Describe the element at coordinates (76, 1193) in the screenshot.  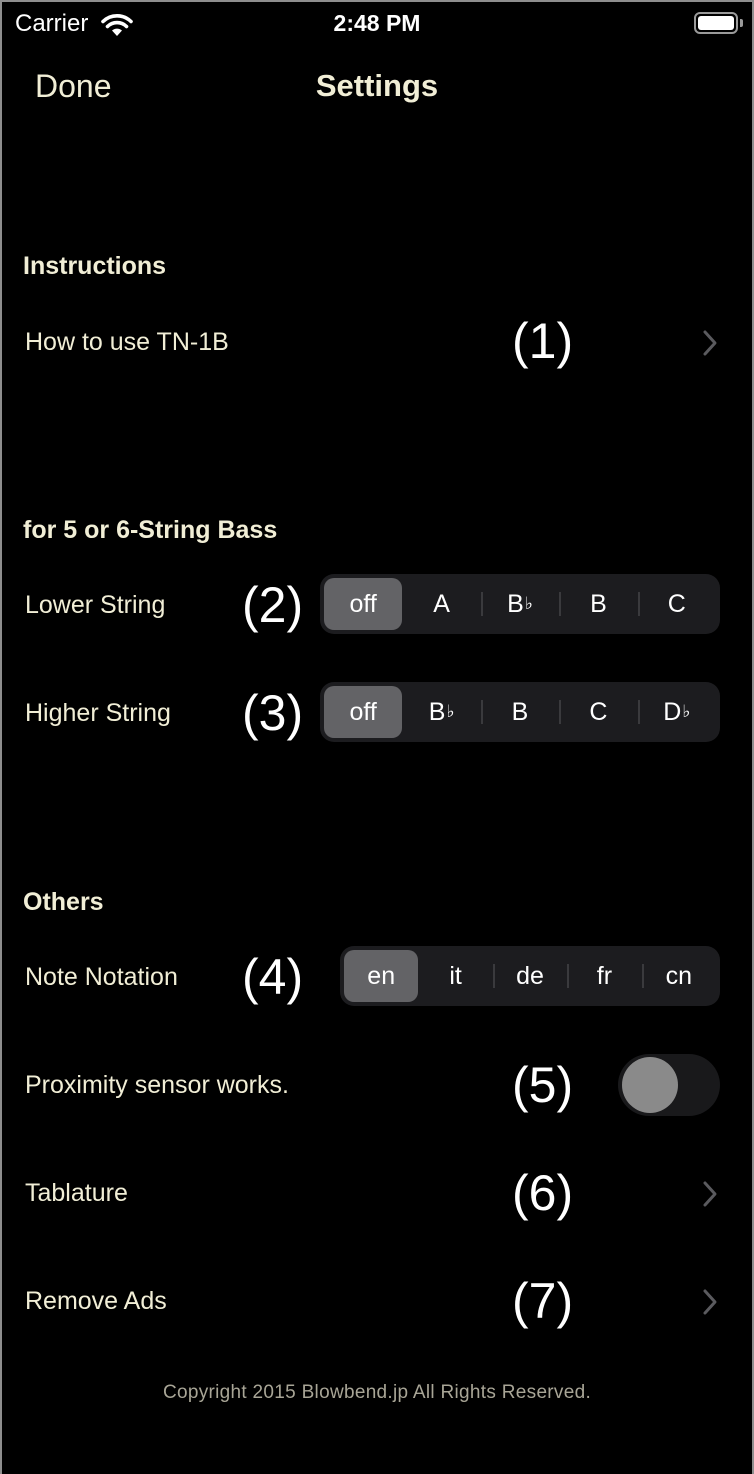
I see `tablature-label: Tablature` at that location.